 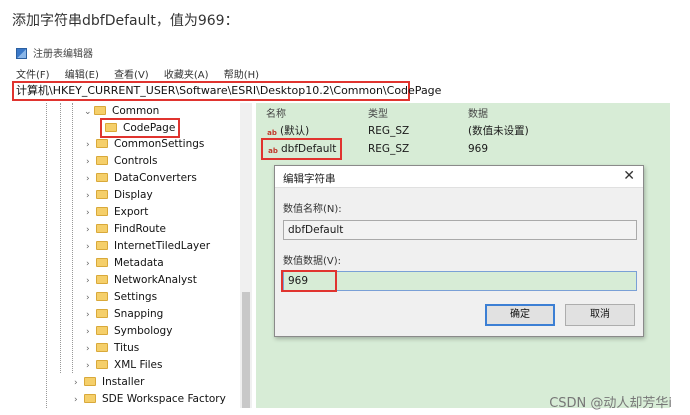 What do you see at coordinates (148, 246) in the screenshot?
I see `tree-node: › InternetTiledLayer` at bounding box center [148, 246].